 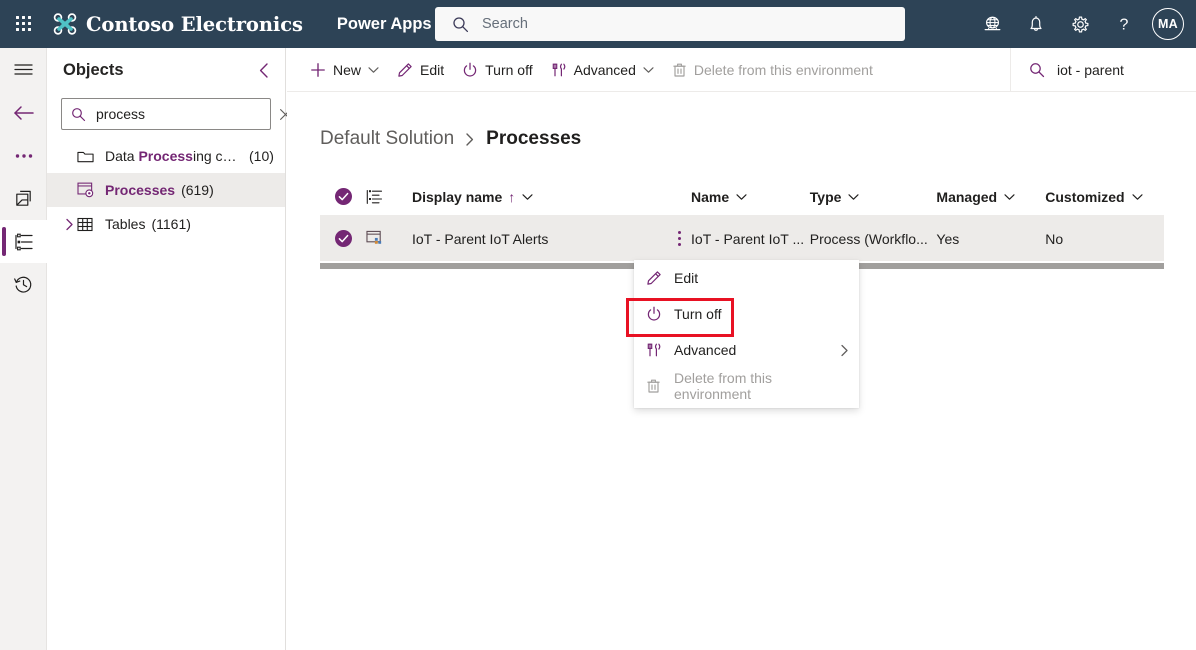 I want to click on brand-name: Contoso Electronics, so click(x=194, y=24).